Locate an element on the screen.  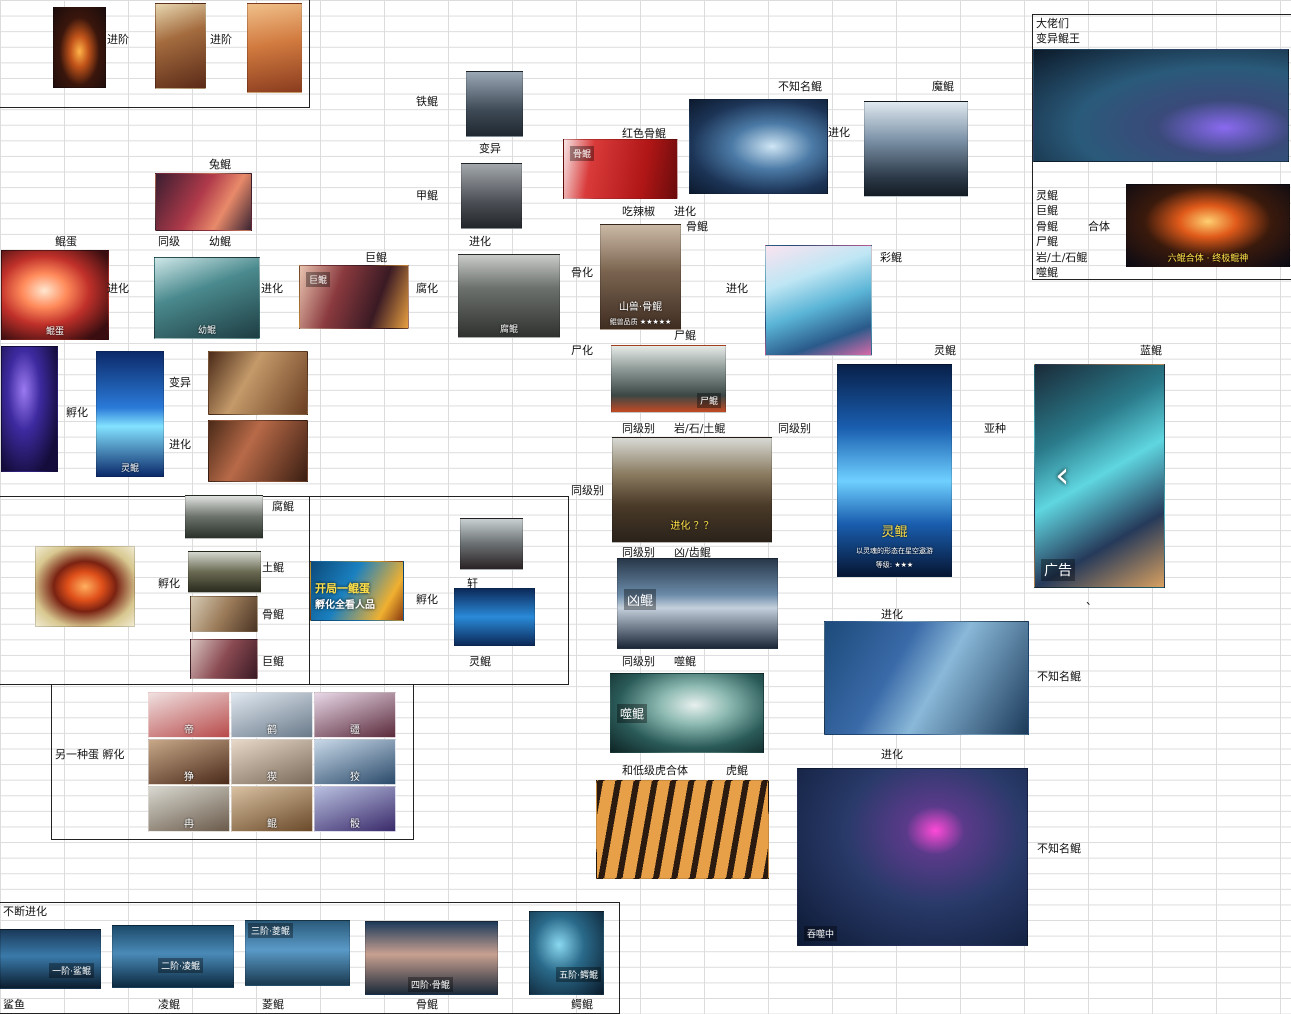
rabbit-kun-label: 兔鲲 is located at coordinates (220, 164).